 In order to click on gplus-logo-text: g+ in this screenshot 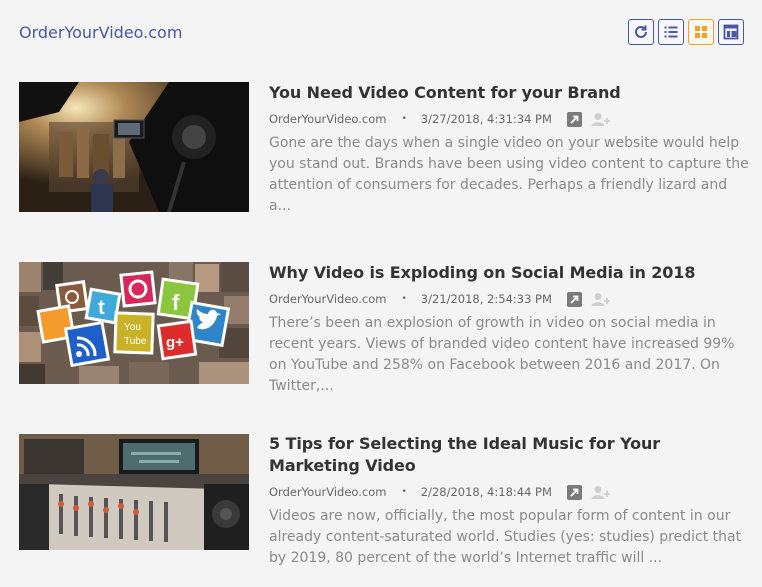, I will do `click(175, 342)`.